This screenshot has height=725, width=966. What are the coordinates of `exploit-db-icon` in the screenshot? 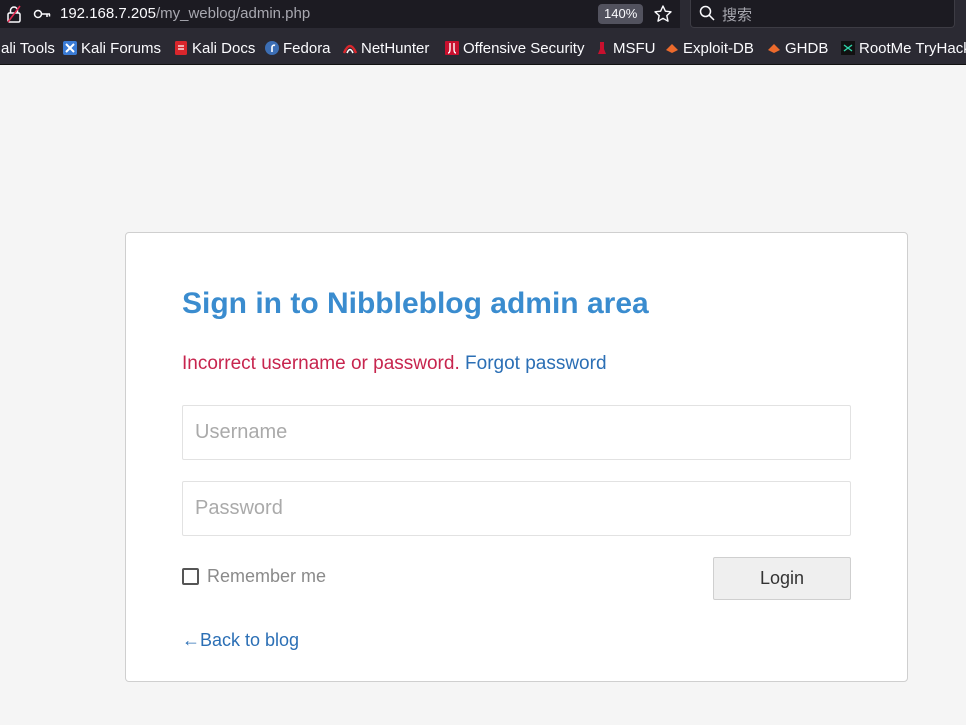 It's located at (672, 48).